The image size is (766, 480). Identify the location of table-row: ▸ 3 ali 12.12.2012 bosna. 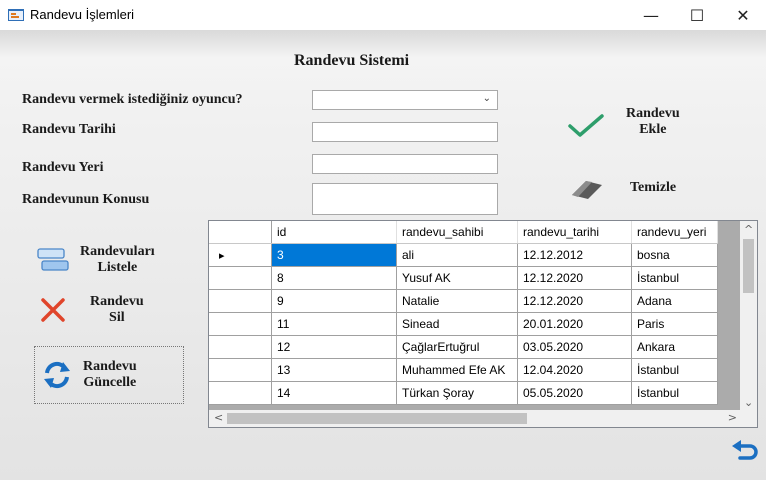
(463, 255).